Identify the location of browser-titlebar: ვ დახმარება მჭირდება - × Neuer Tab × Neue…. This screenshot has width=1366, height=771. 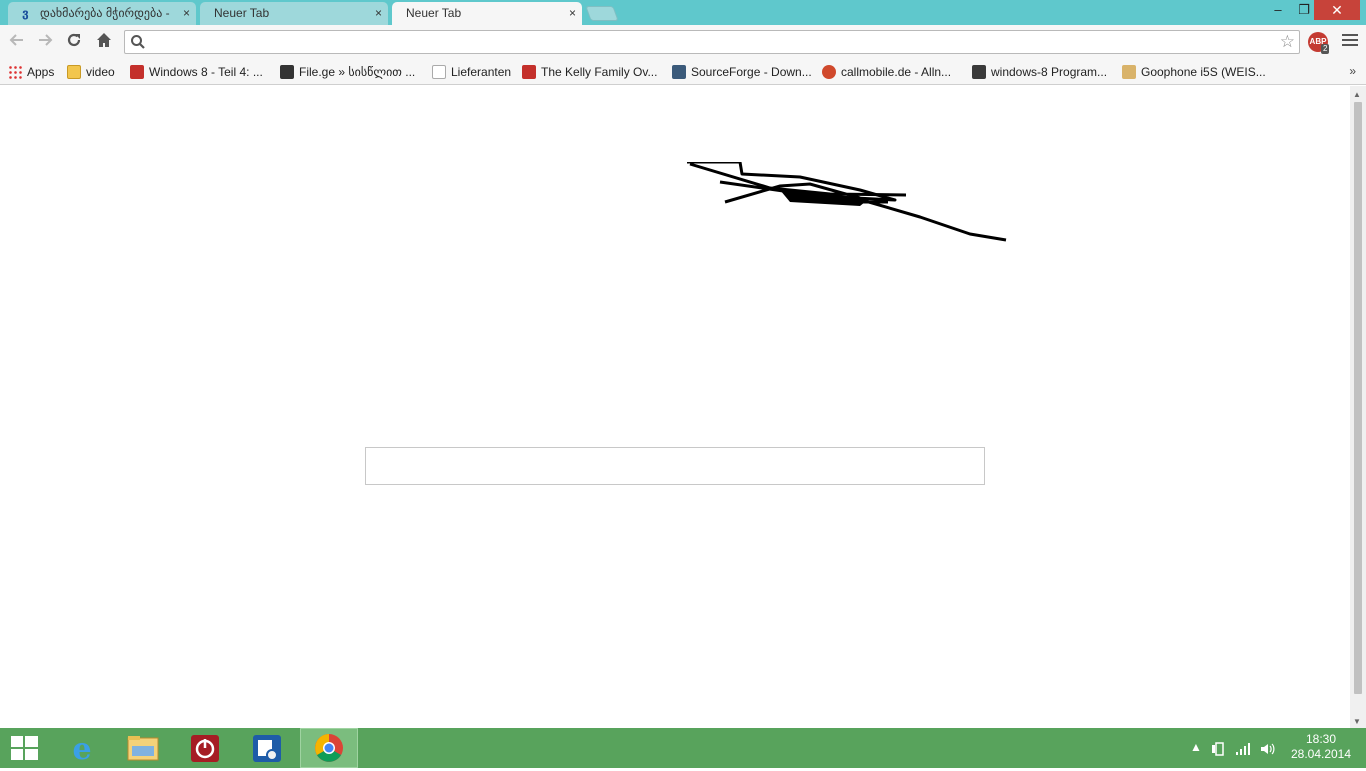
(683, 13).